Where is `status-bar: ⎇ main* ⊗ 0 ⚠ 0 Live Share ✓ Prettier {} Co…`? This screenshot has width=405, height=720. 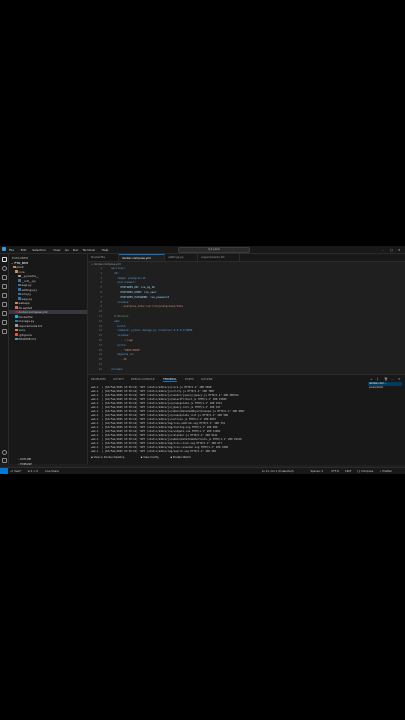 status-bar: ⎇ main* ⊗ 0 ⚠ 0 Live Share ✓ Prettier {} Co… is located at coordinates (202, 470).